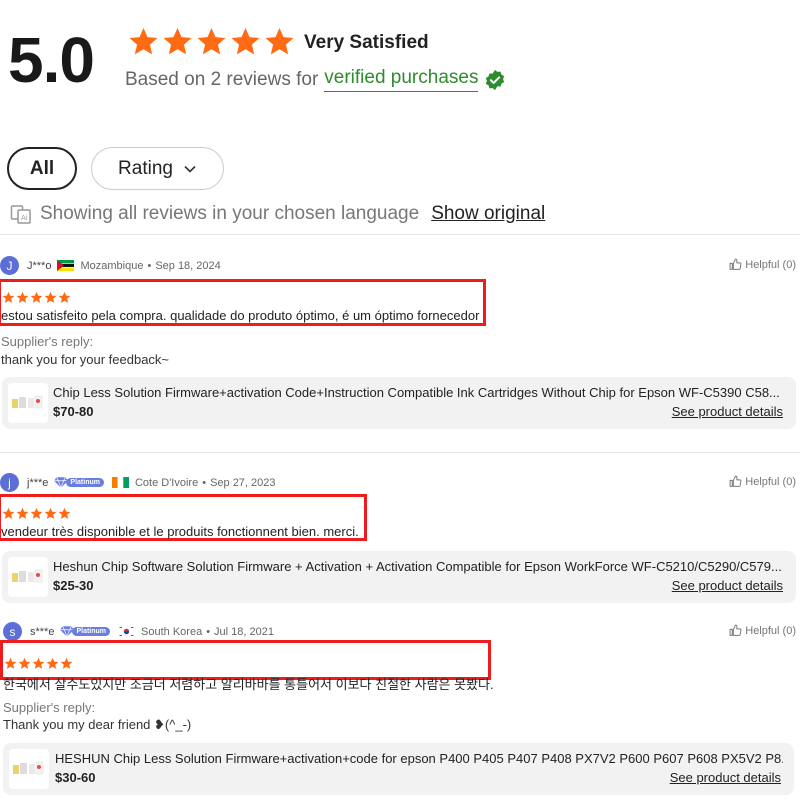 The width and height of the screenshot is (800, 800). What do you see at coordinates (66, 265) in the screenshot?
I see `mozambique-flag-icon` at bounding box center [66, 265].